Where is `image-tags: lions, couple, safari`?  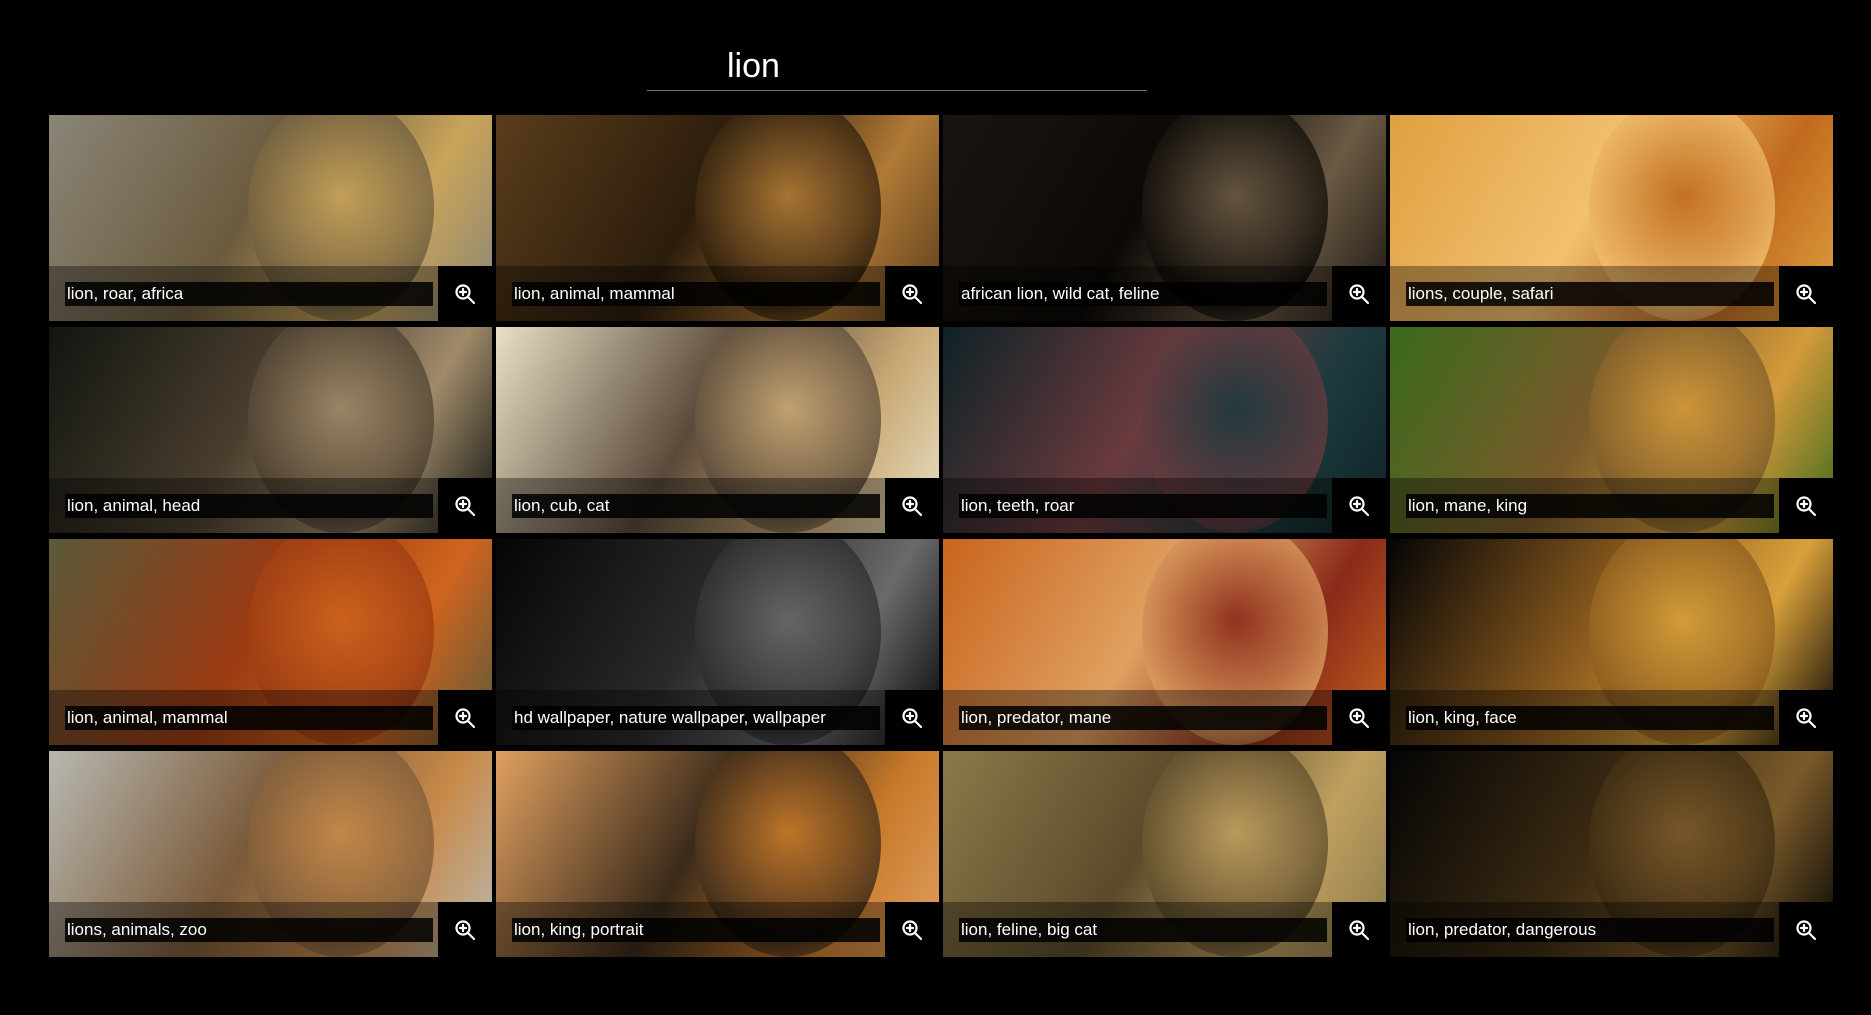
image-tags: lions, couple, safari is located at coordinates (1590, 294).